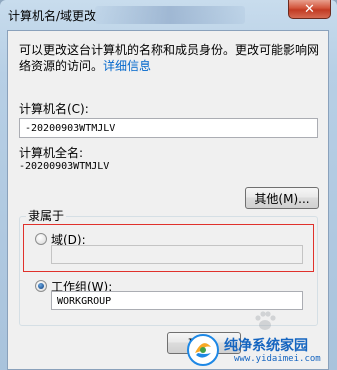 The height and width of the screenshot is (370, 337). Describe the element at coordinates (46, 215) in the screenshot. I see `member-of-title: 隶属于` at that location.